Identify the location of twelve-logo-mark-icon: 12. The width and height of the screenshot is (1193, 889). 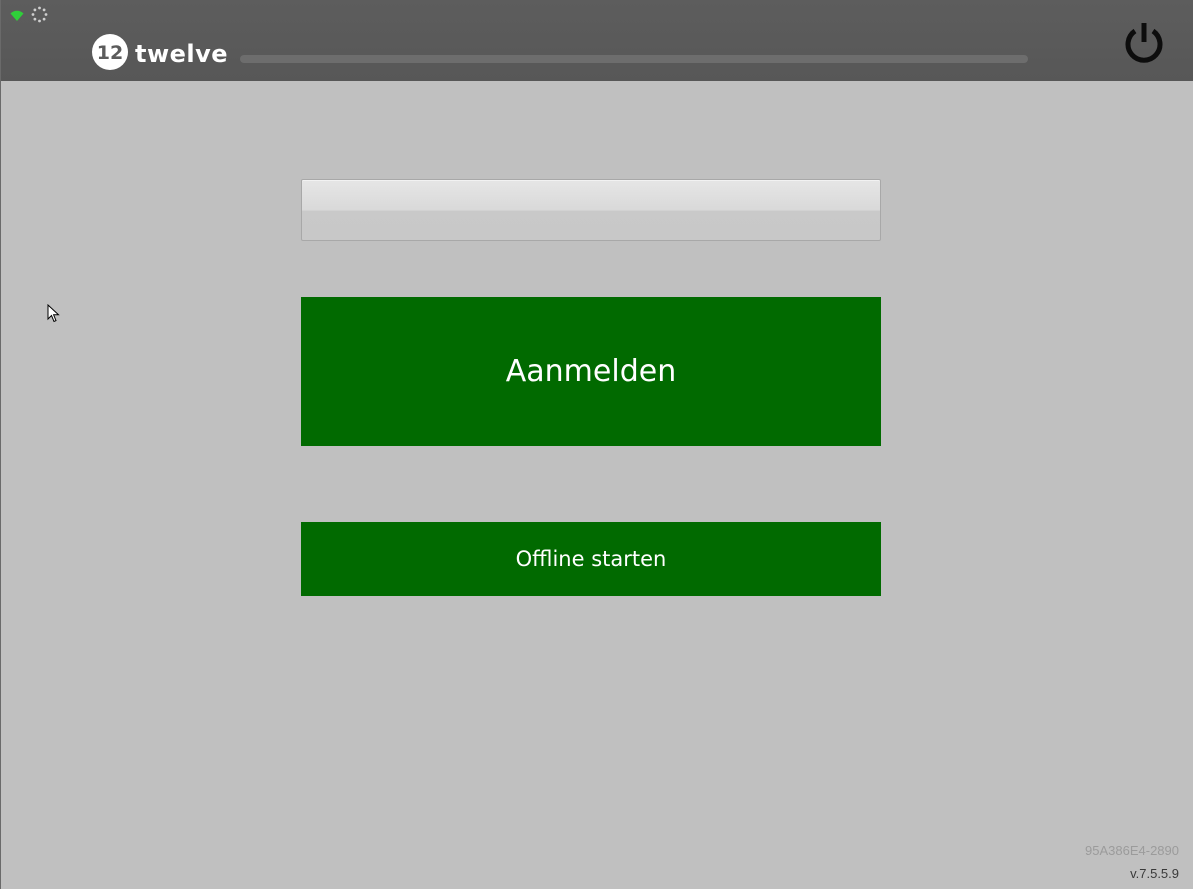
(110, 54).